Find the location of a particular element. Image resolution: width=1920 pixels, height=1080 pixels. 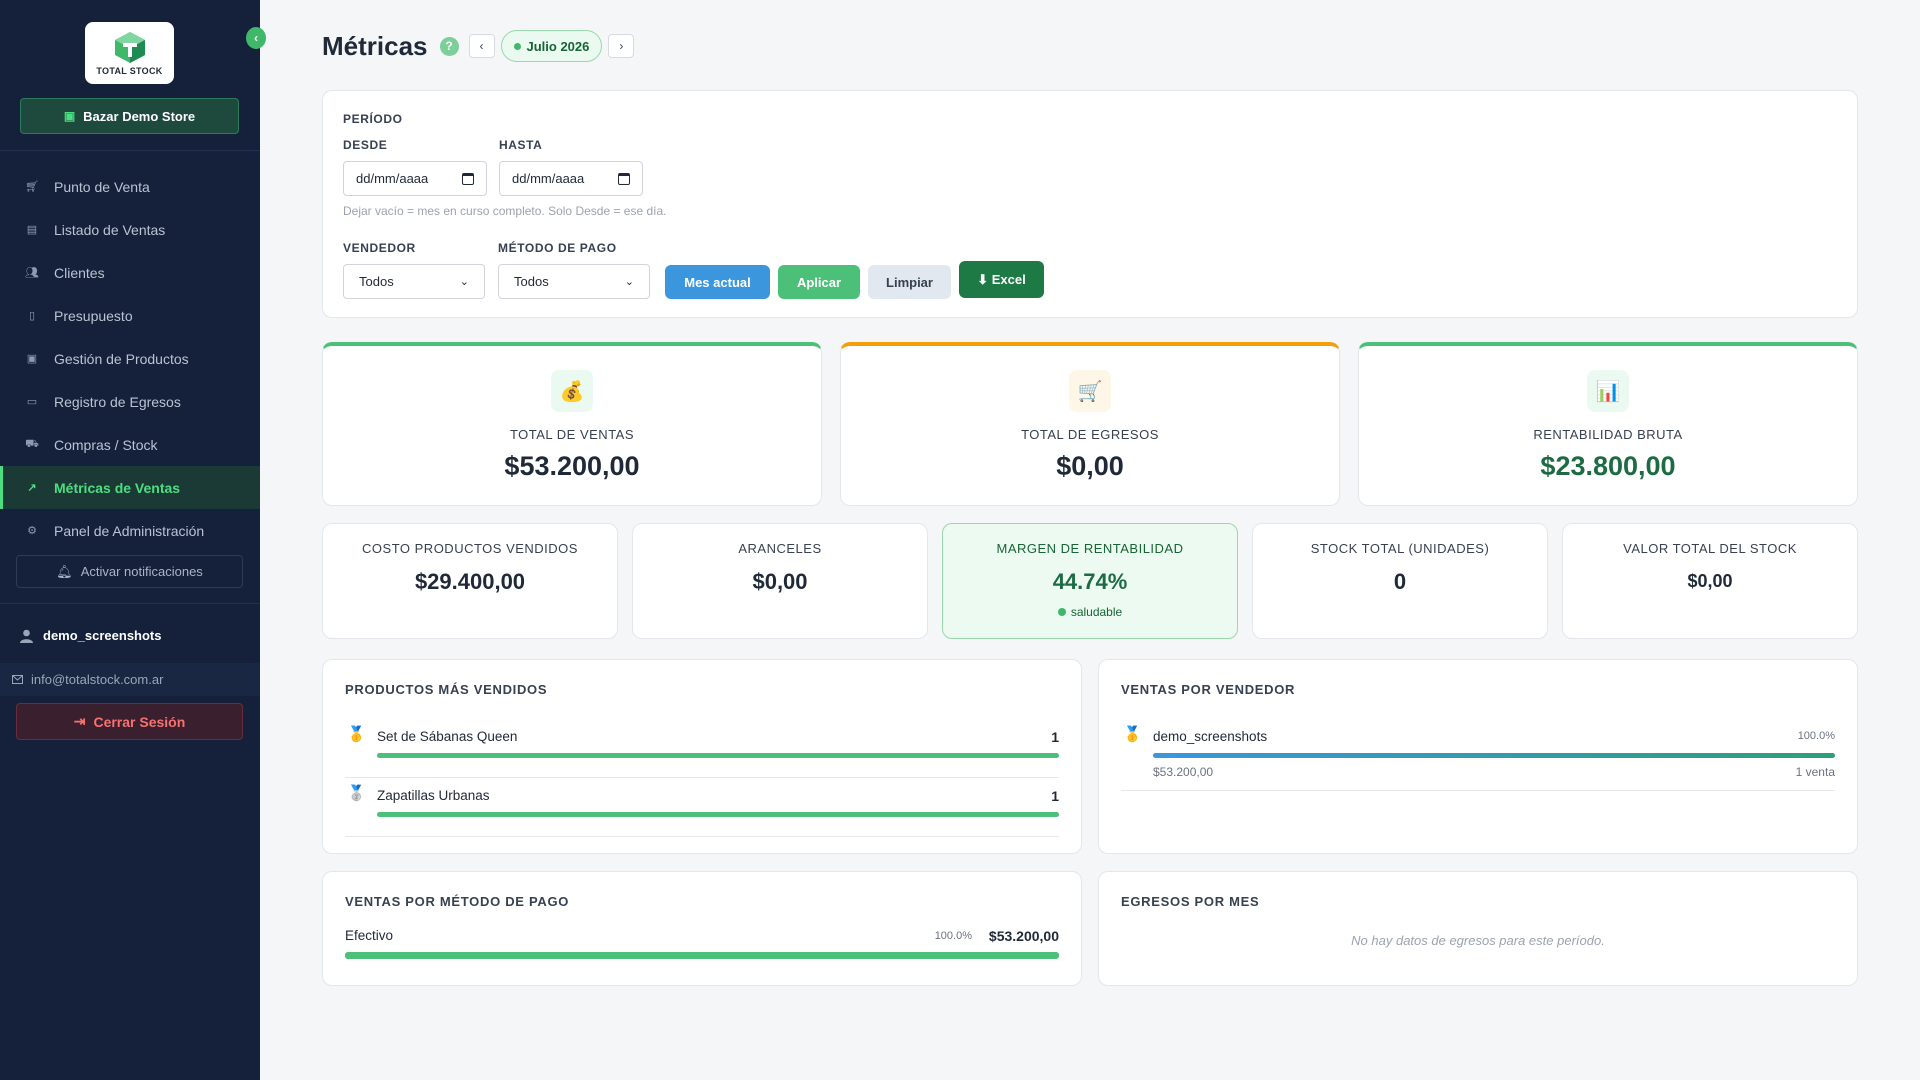

list-item: Efectivo 100.0% $53.200,00 is located at coordinates (702, 947).